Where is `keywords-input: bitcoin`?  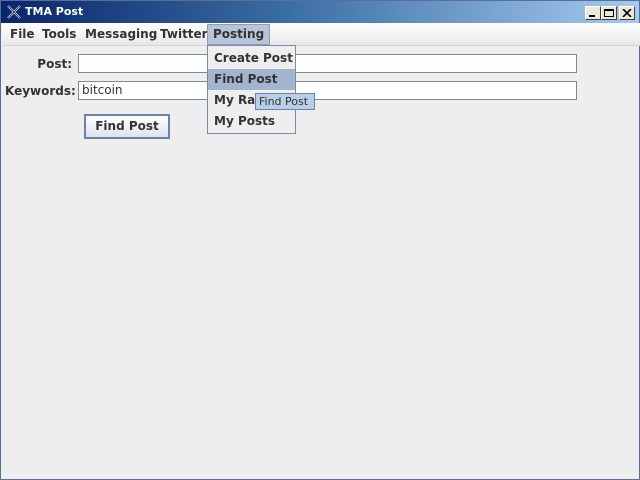 keywords-input: bitcoin is located at coordinates (327, 90).